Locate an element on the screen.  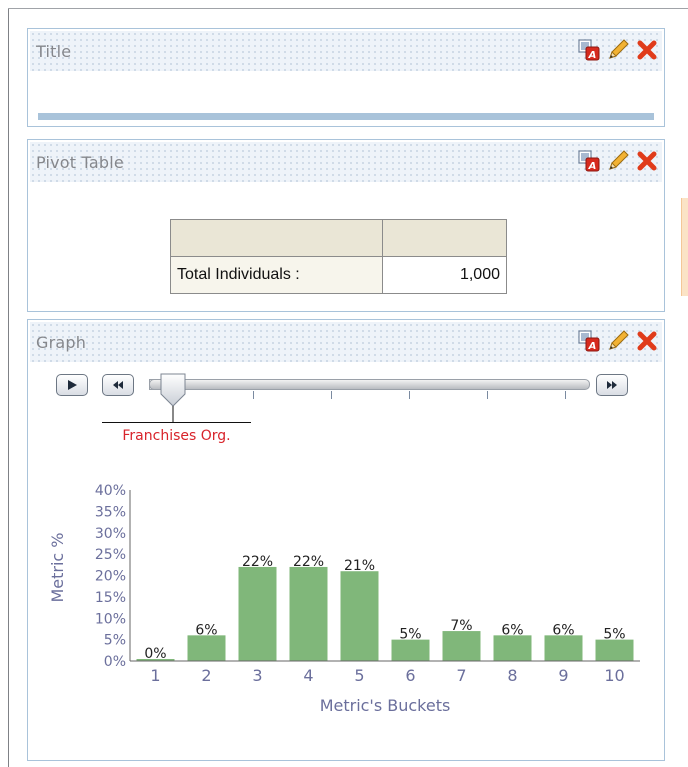
y-tick-label: 40% is located at coordinates (110, 491).